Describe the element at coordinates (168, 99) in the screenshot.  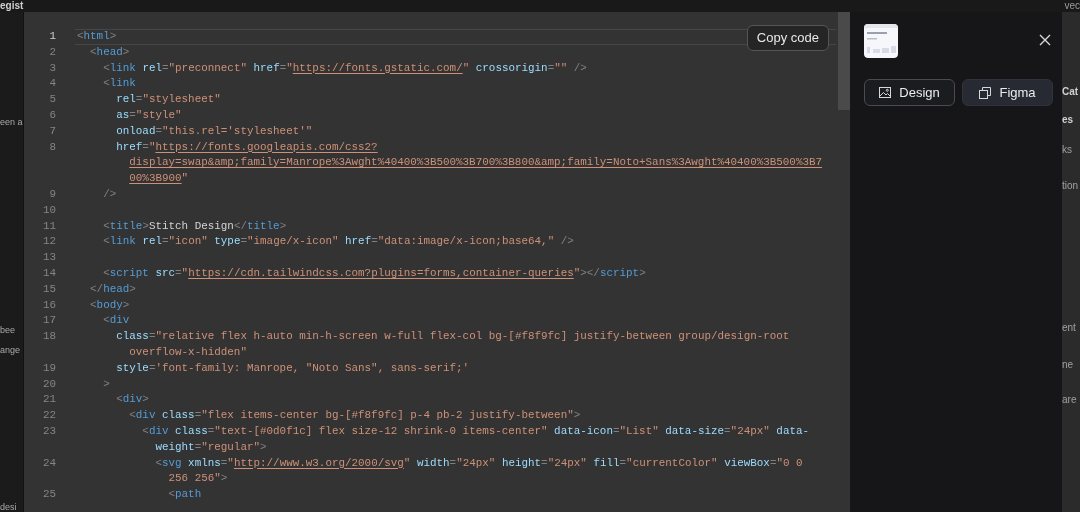
I see `code-line: rel="stylesheet"` at that location.